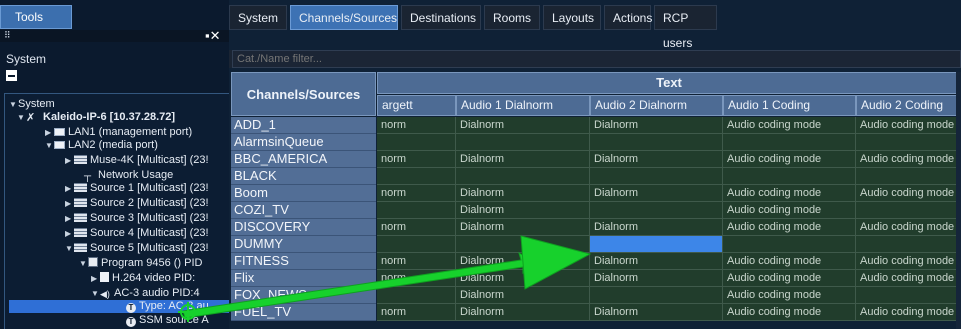  Describe the element at coordinates (656, 105) in the screenshot. I see `column-header: Audio 2 Dialnorm` at that location.